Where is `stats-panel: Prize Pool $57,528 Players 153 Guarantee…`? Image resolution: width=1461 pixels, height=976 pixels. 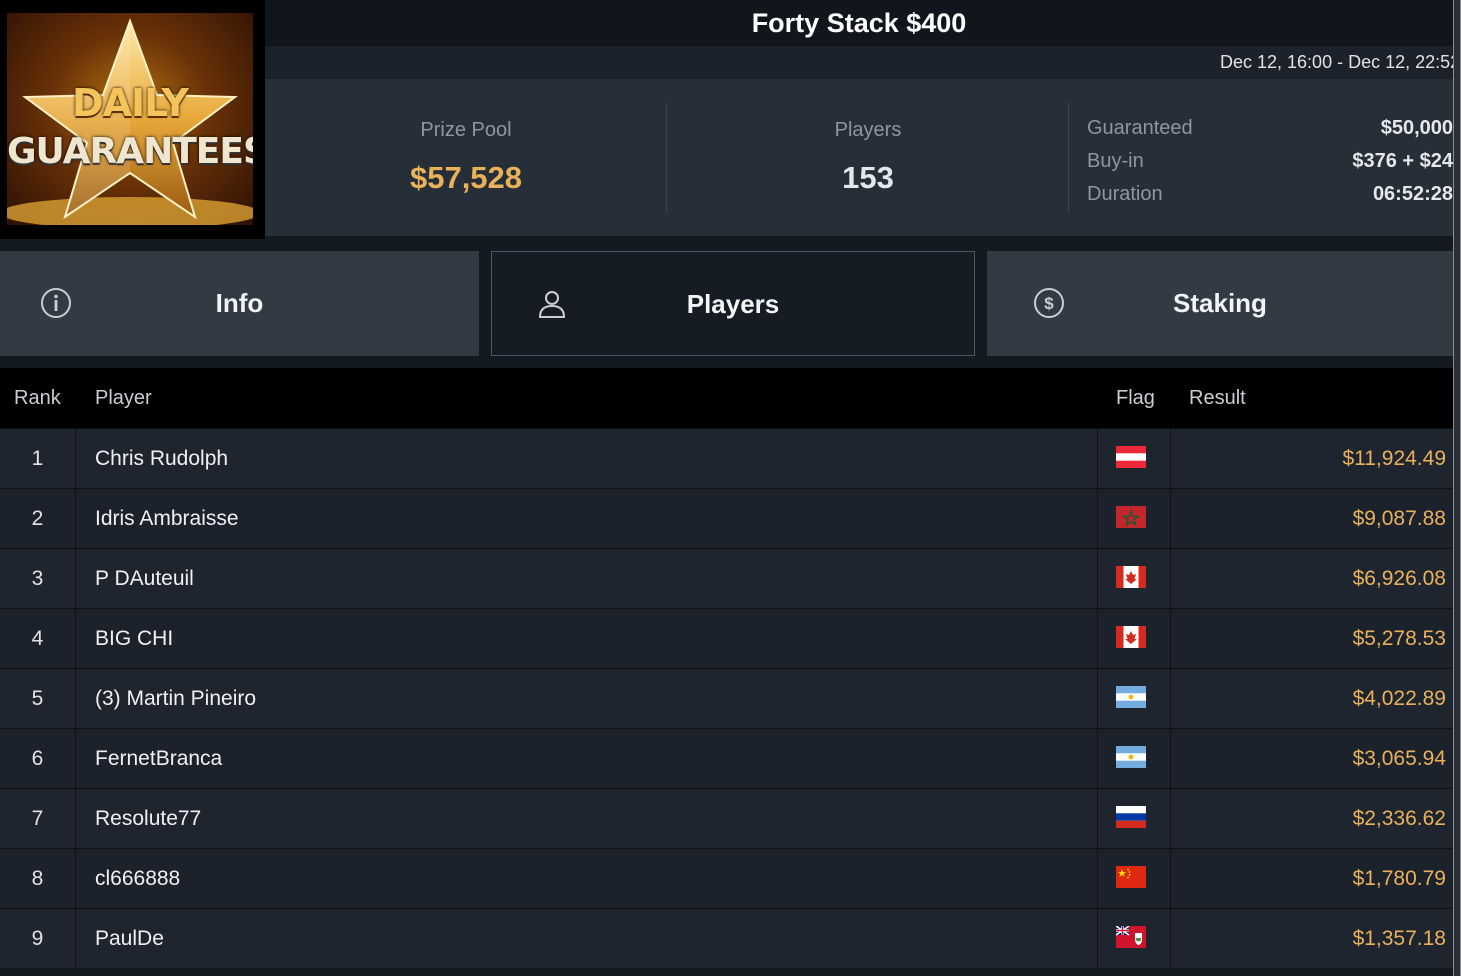
stats-panel: Prize Pool $57,528 Players 153 Guarantee… is located at coordinates (859, 157).